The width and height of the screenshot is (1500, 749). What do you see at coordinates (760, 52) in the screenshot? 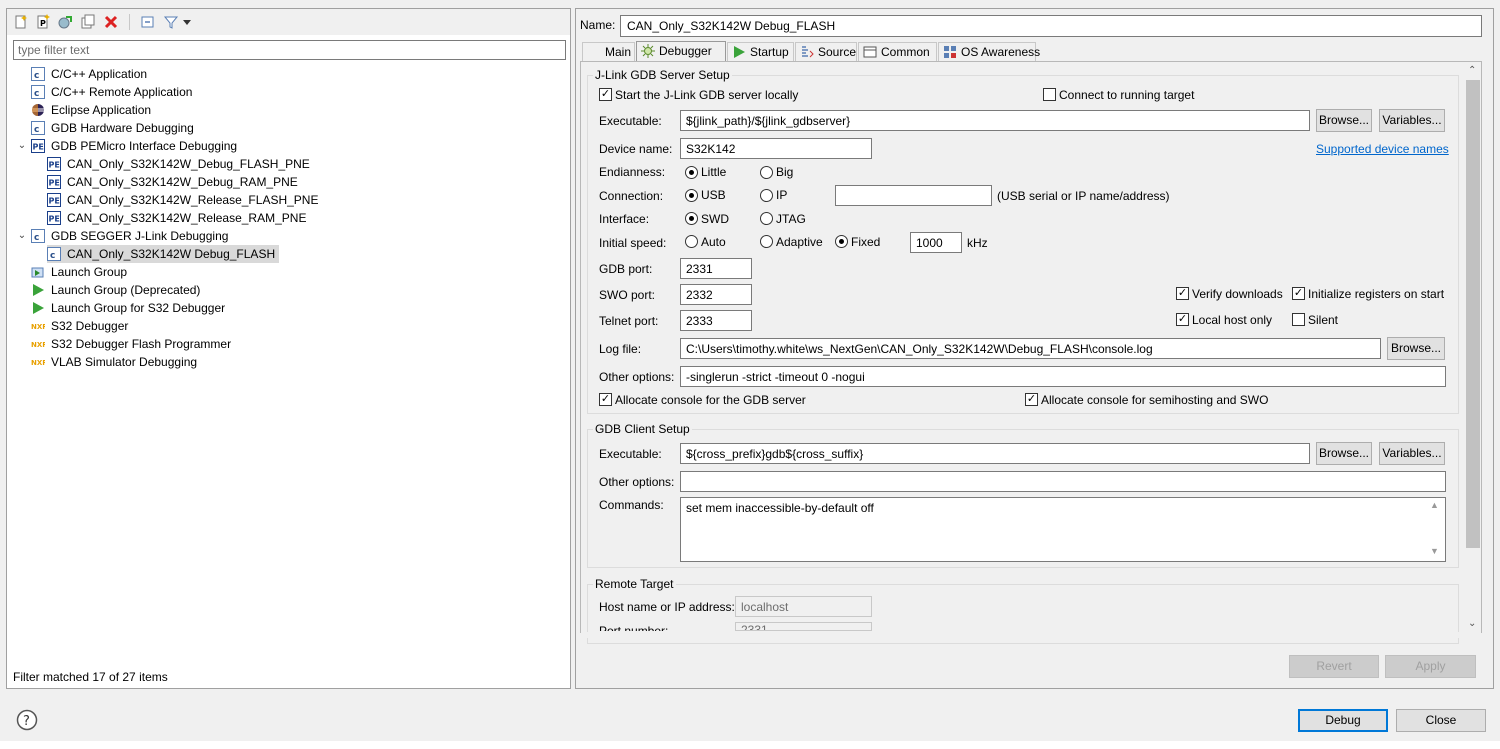
I see `tab-startup: Startup` at bounding box center [760, 52].